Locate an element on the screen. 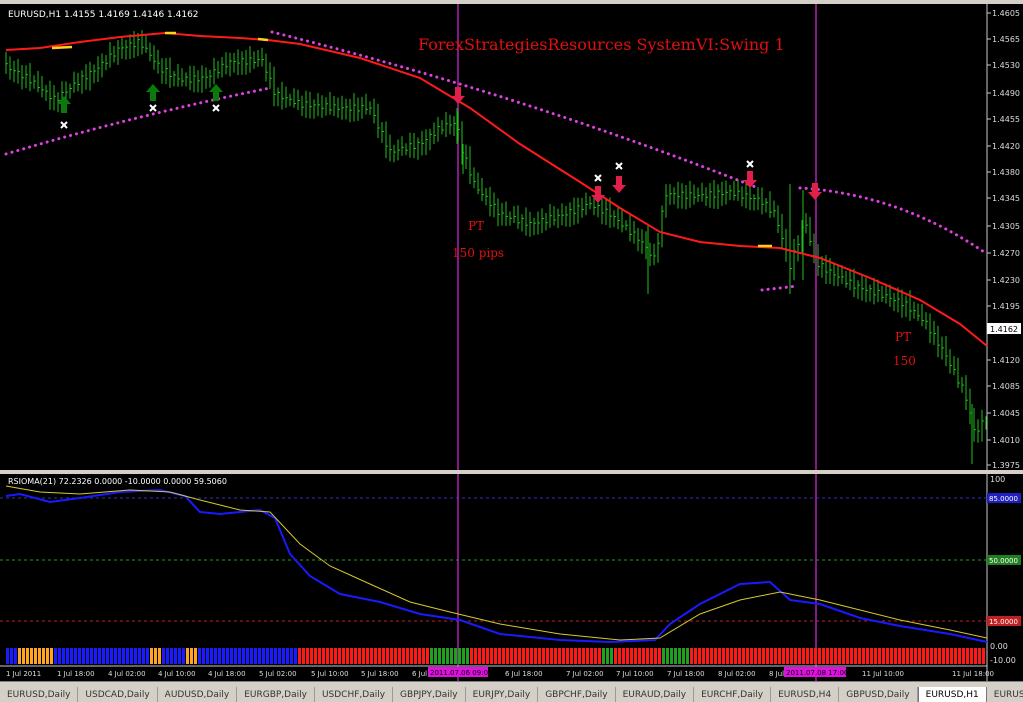  price-tick-label: 1.4120 is located at coordinates (1006, 360).